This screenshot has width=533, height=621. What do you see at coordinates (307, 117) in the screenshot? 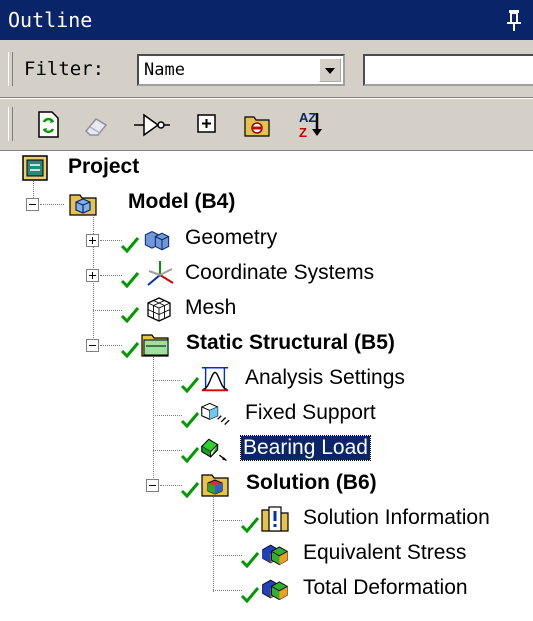
I see `svg-text: AZ` at bounding box center [307, 117].